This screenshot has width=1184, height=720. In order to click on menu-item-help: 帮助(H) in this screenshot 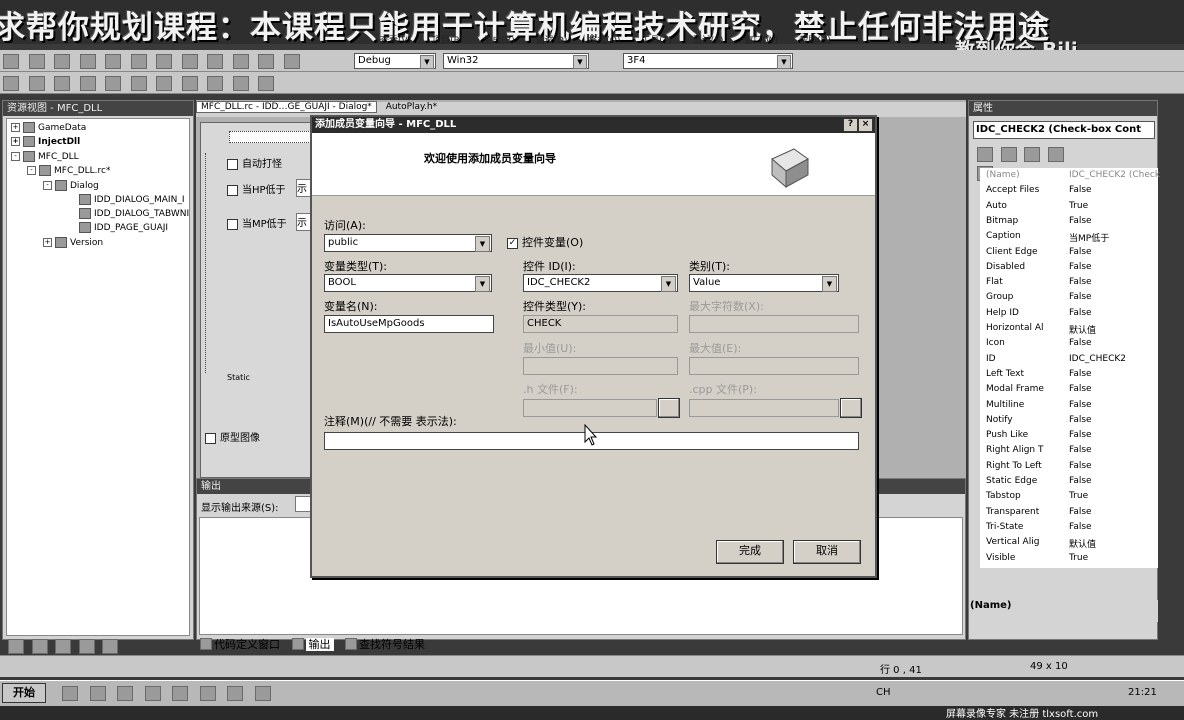, I will do `click(815, 41)`.